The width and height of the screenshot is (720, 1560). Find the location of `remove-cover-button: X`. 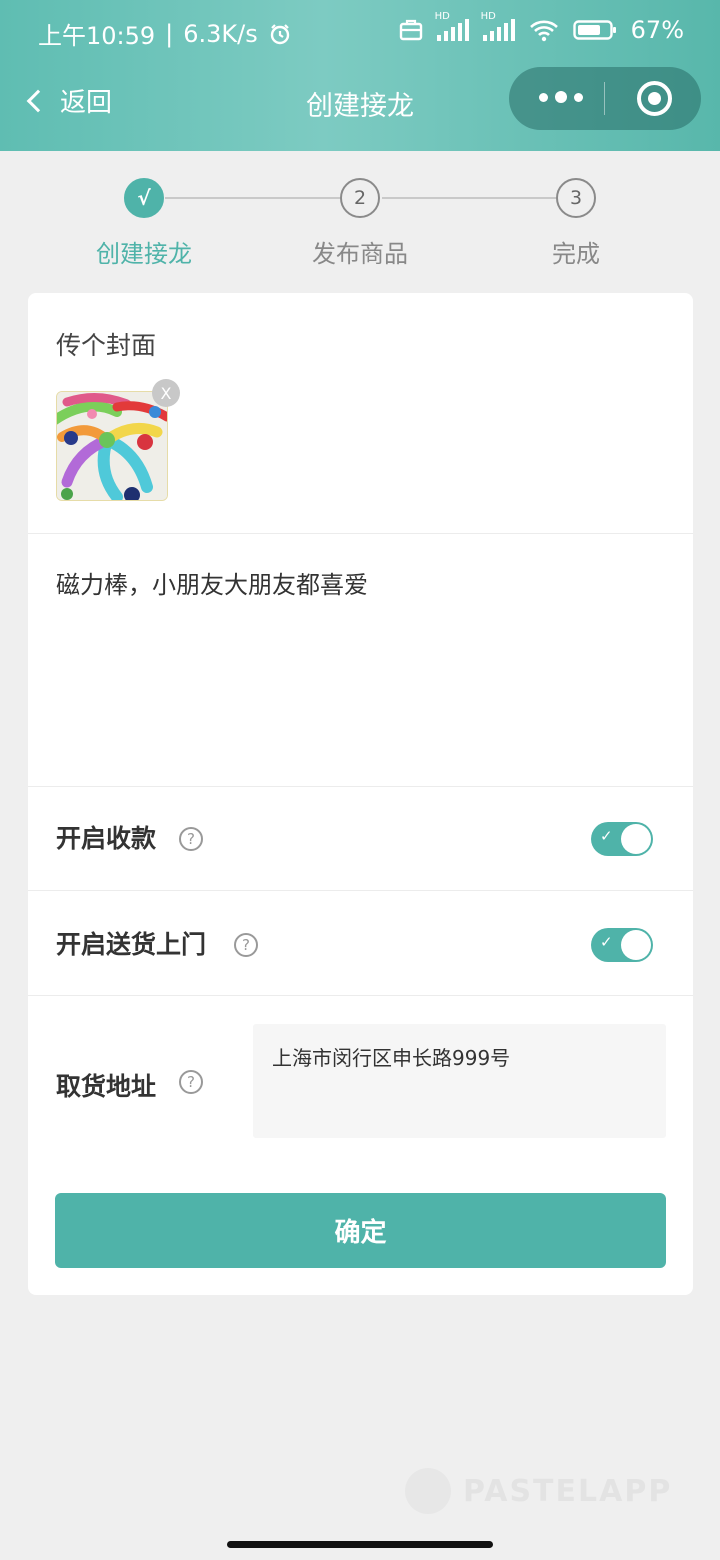

remove-cover-button: X is located at coordinates (166, 393).